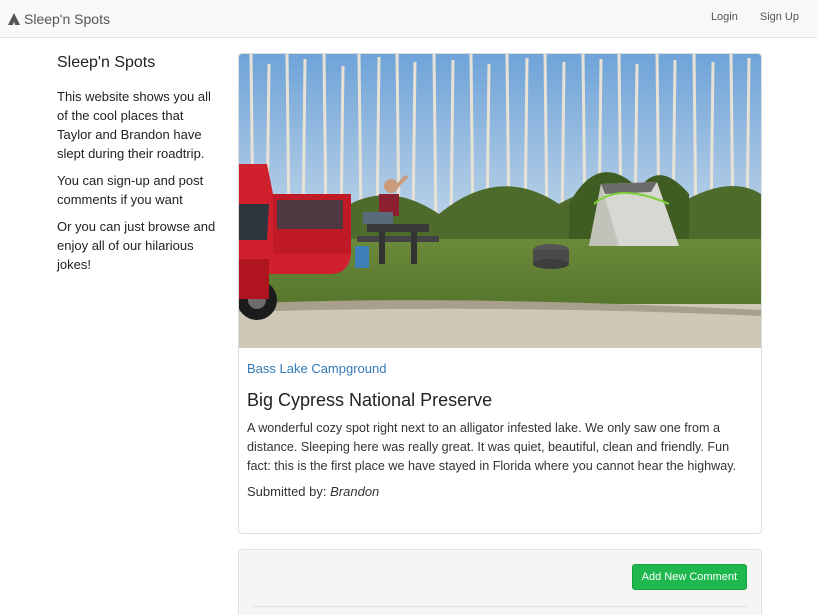 Image resolution: width=817 pixels, height=615 pixels. Describe the element at coordinates (500, 606) in the screenshot. I see `comments-divider` at that location.